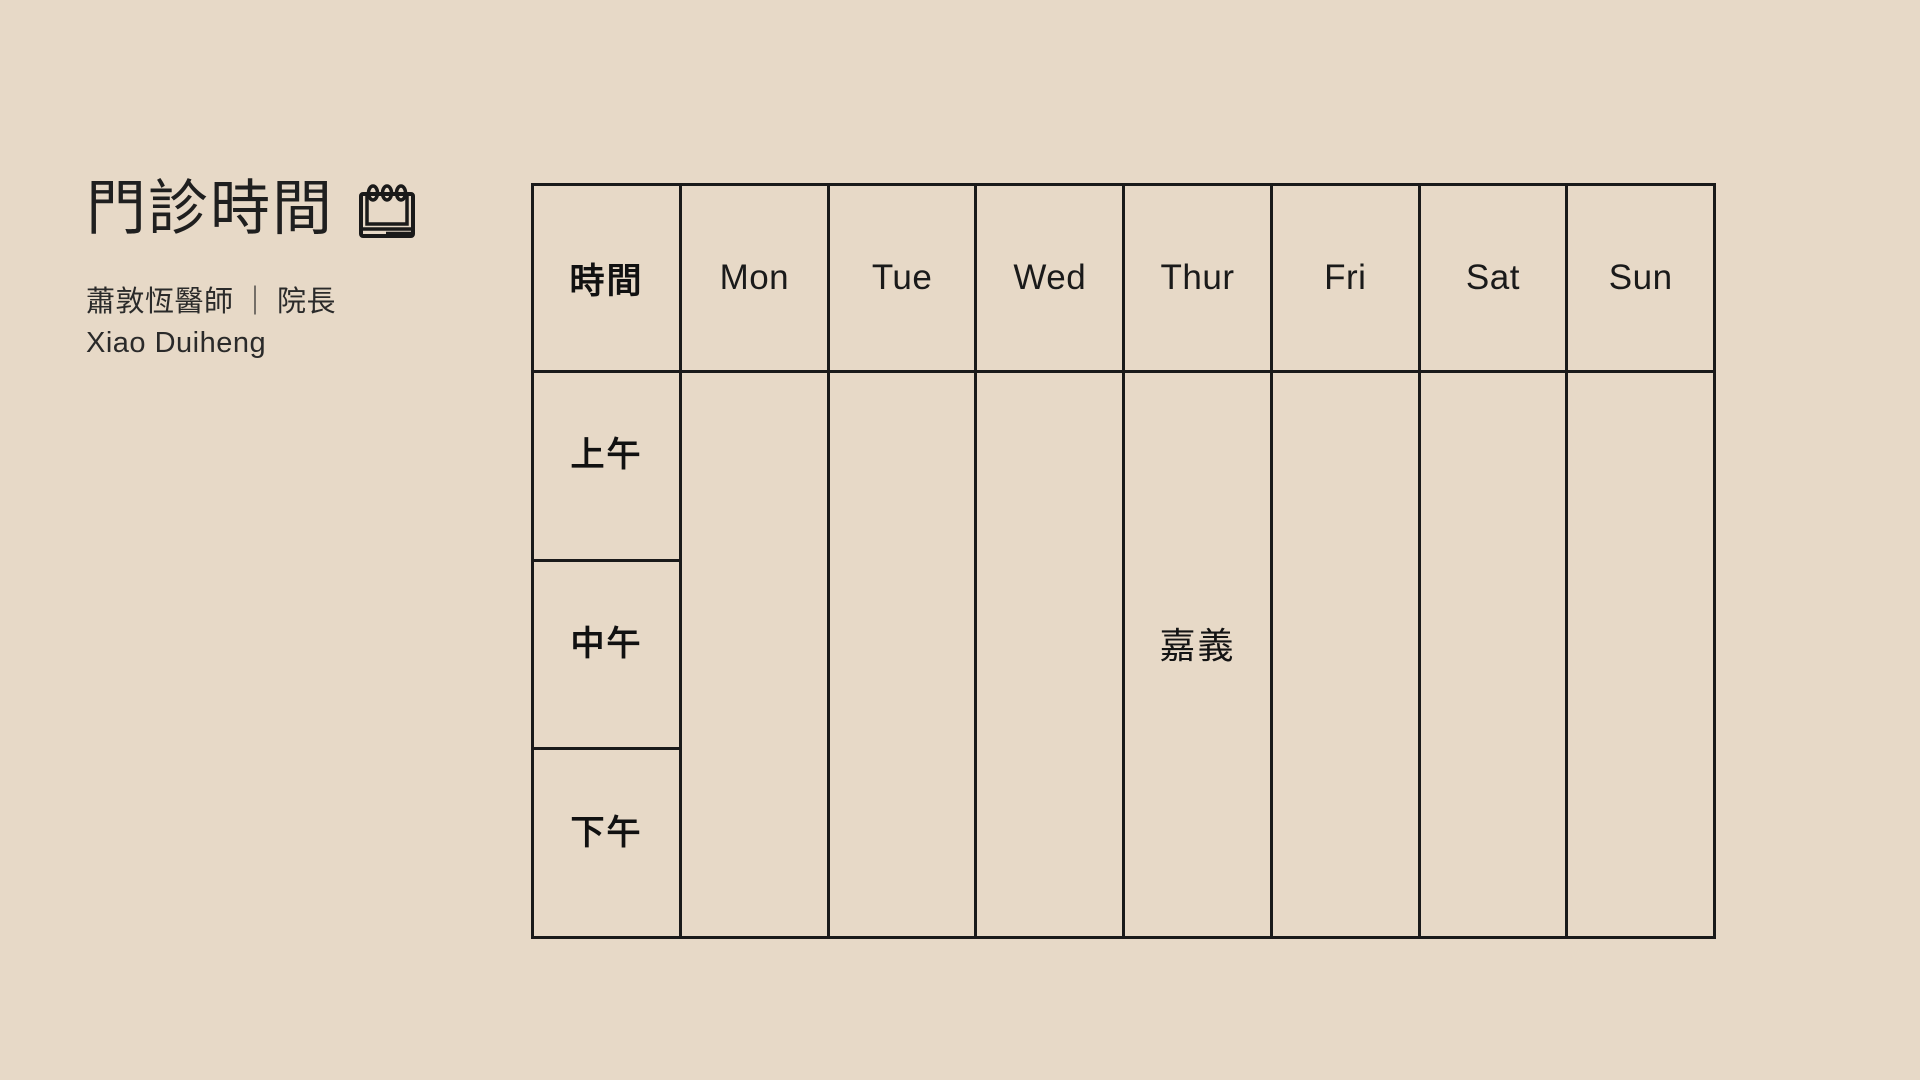  I want to click on title-row: 門診時間, so click(296, 209).